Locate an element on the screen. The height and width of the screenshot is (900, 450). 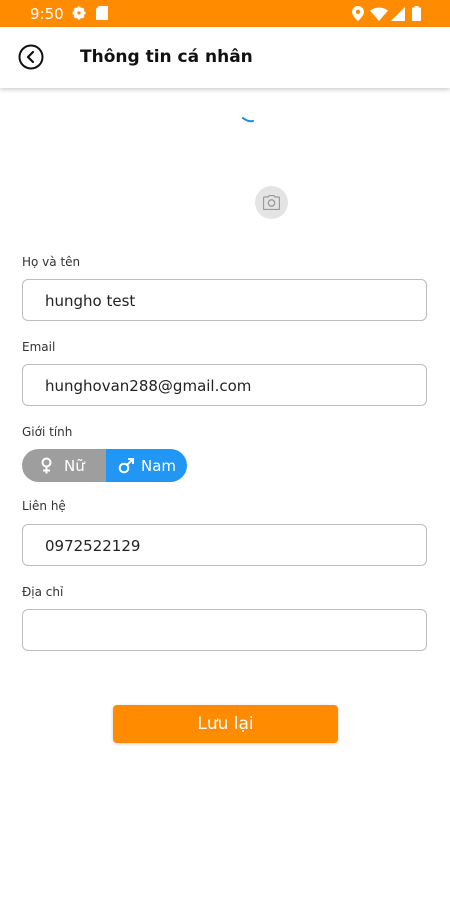
camera-icon is located at coordinates (271, 204).